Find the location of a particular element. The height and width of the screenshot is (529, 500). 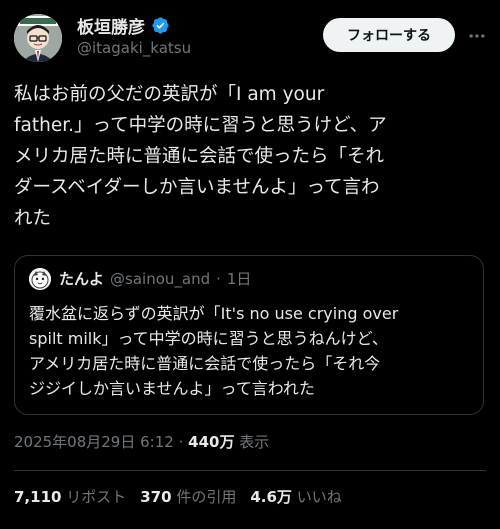

quoted-text-line: spilt milk」って中学の時に習うと思うねんけど、 is located at coordinates (208, 338).